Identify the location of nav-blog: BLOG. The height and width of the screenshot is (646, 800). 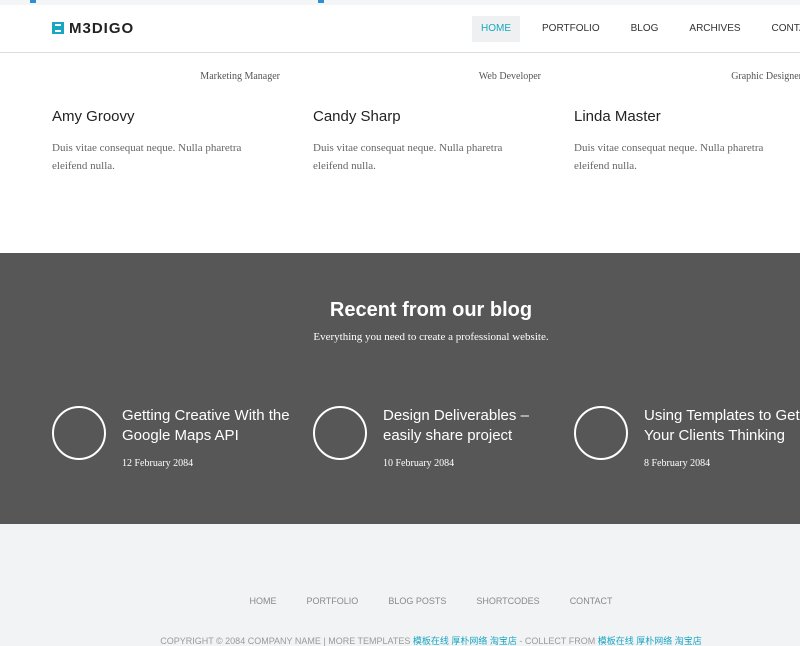
(645, 29).